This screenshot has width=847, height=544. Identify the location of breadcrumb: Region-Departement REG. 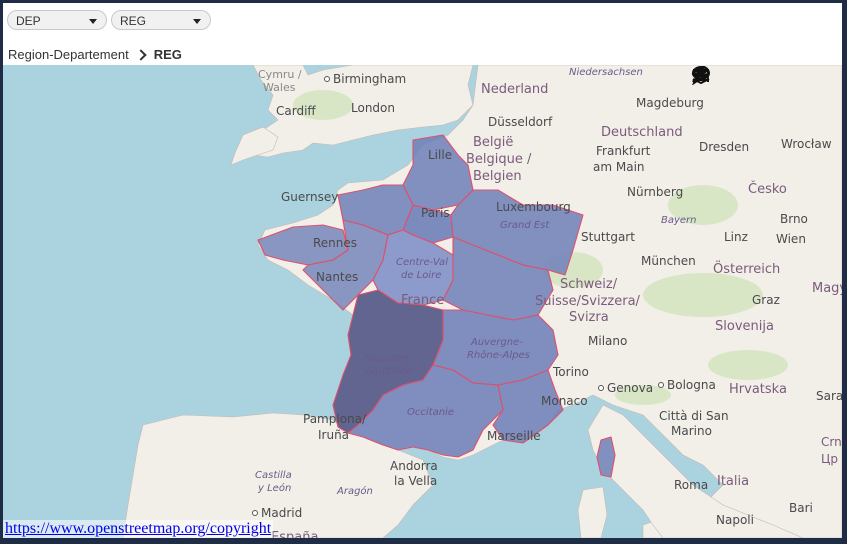
(95, 54).